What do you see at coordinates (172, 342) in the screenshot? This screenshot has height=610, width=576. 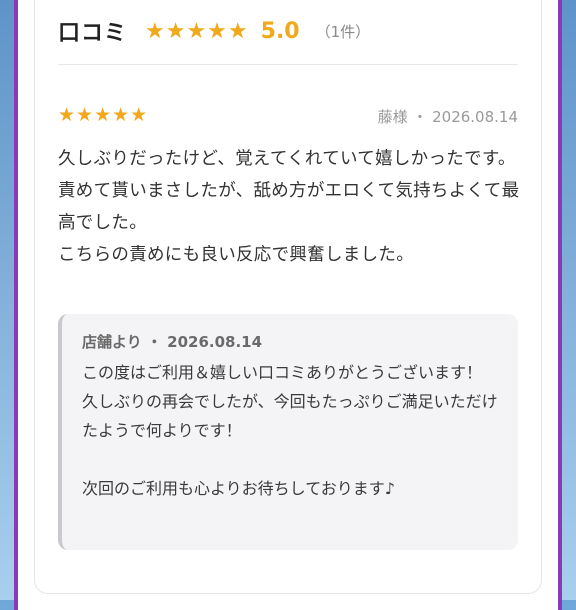 I see `reply-meta: 店舗より ・ 2026.08.14` at bounding box center [172, 342].